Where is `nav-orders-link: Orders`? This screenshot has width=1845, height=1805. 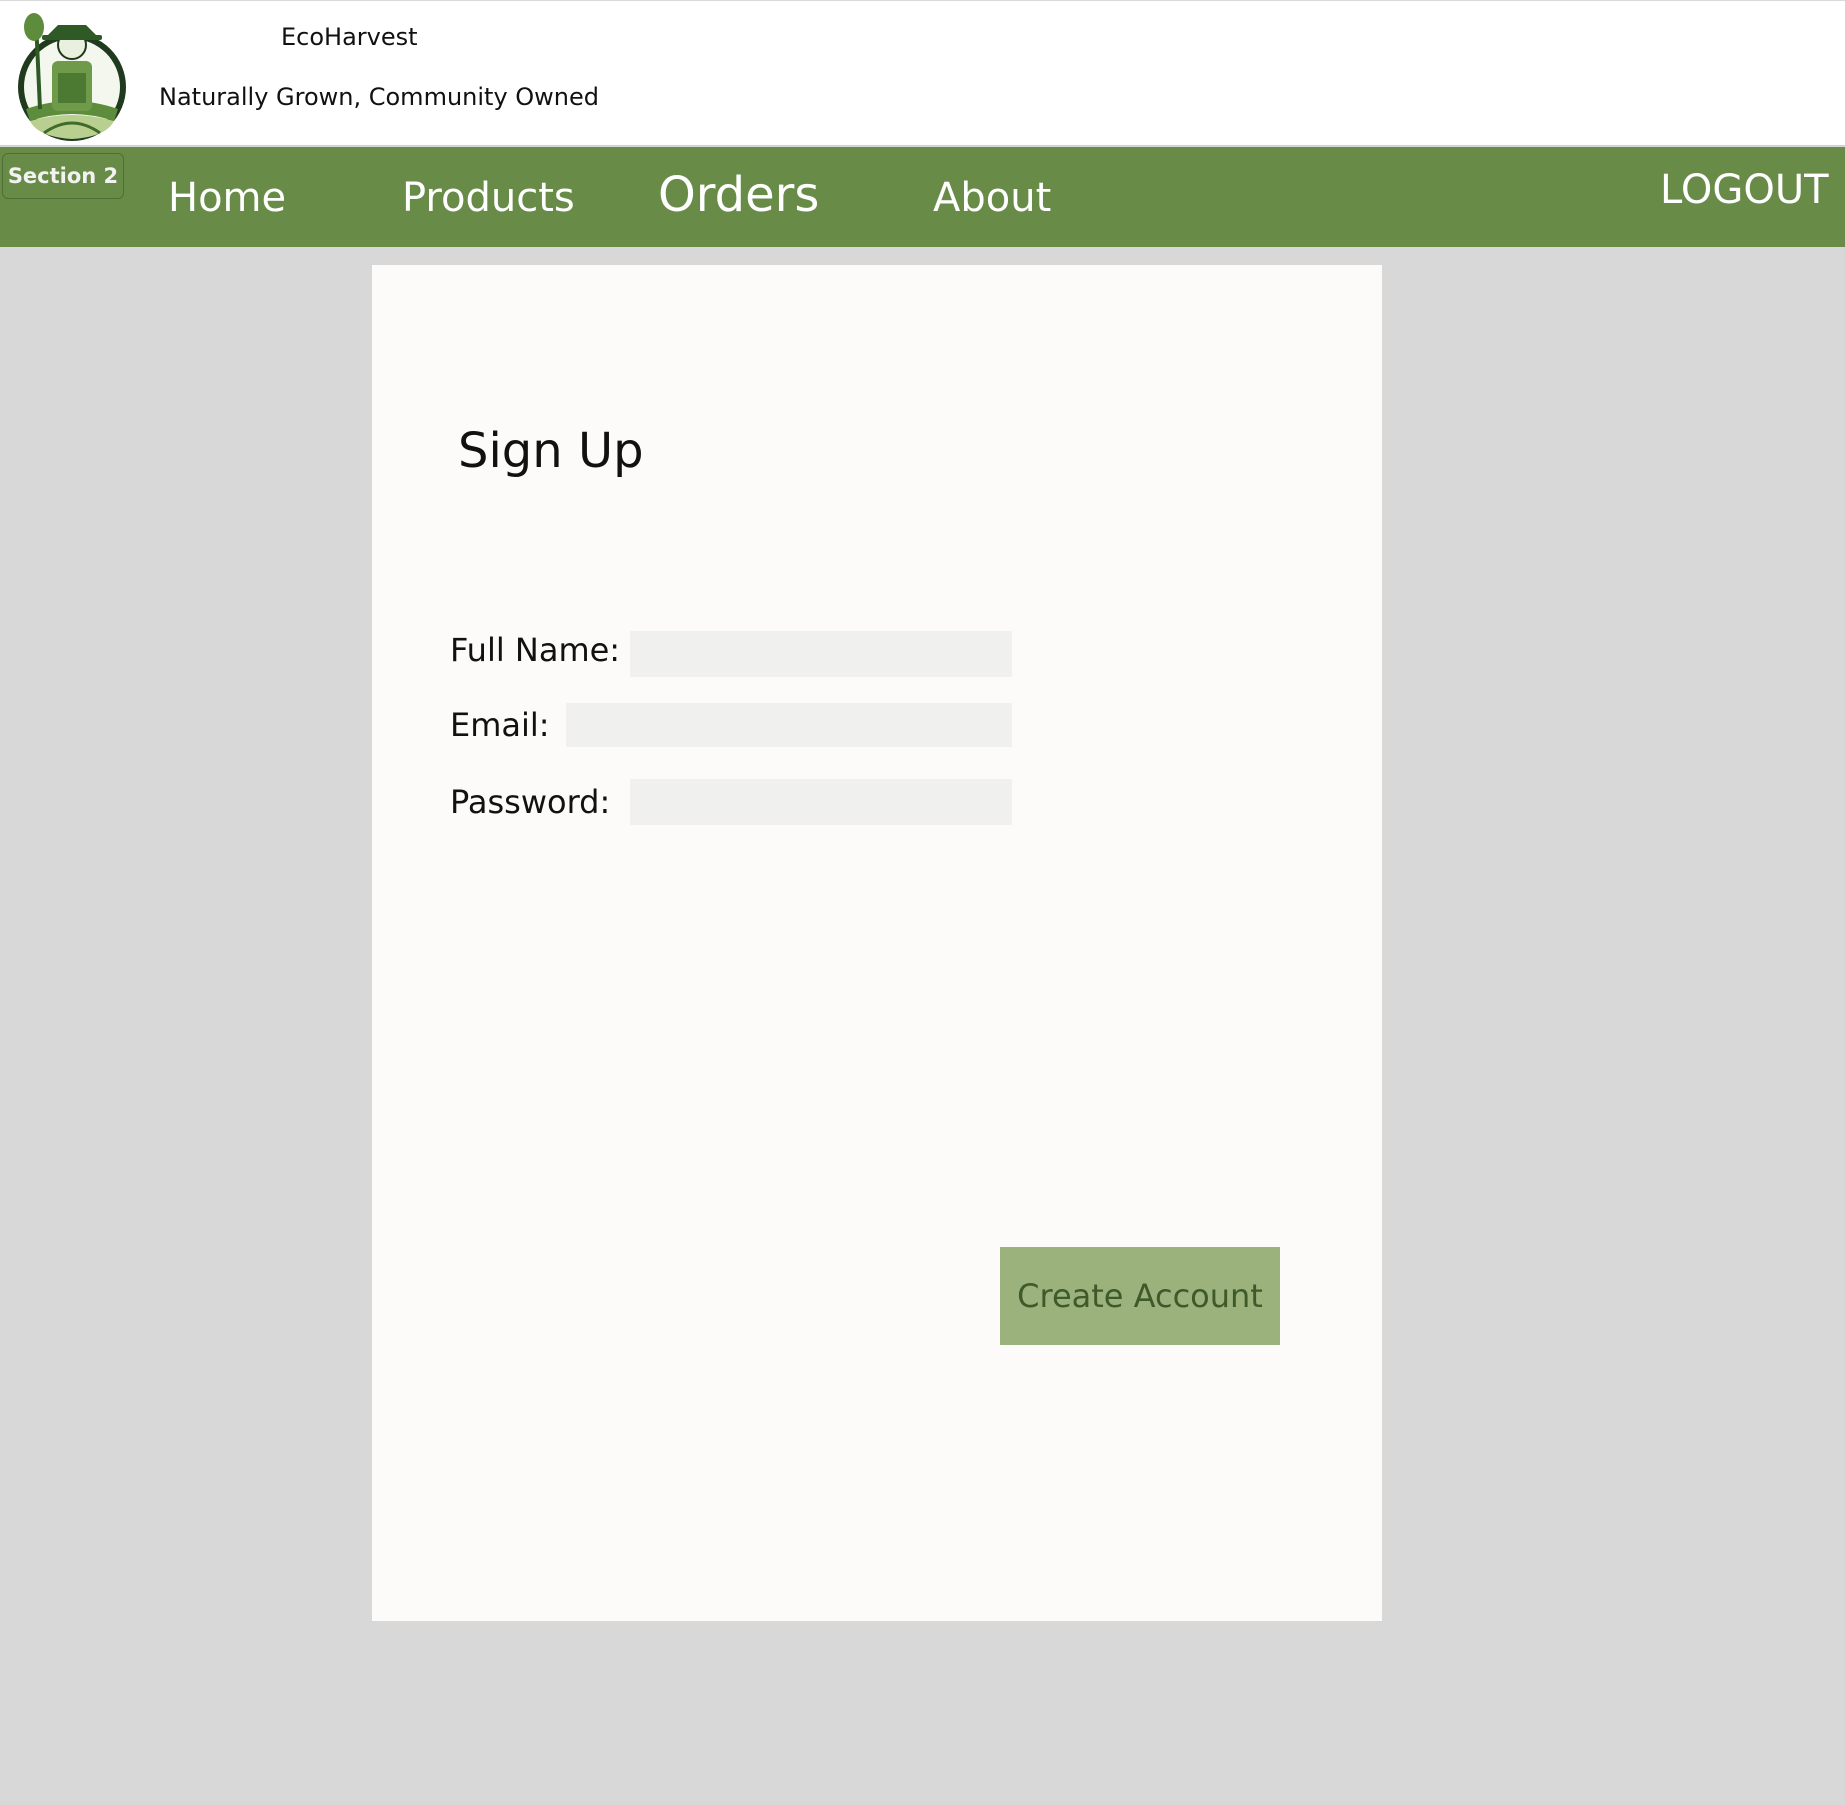 nav-orders-link: Orders is located at coordinates (738, 195).